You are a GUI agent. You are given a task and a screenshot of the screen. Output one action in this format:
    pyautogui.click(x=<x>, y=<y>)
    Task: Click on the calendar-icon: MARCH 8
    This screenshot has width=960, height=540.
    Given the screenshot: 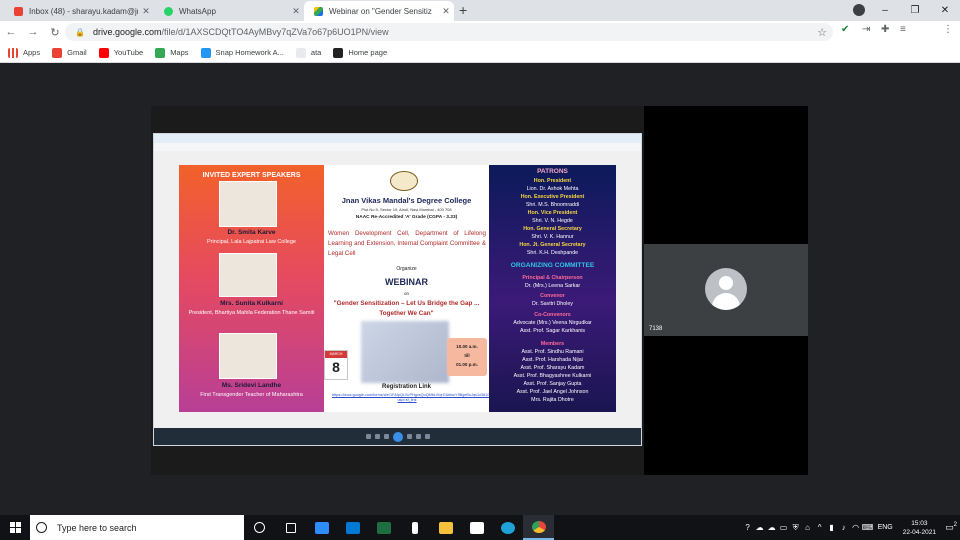 What is the action you would take?
    pyautogui.click(x=336, y=365)
    